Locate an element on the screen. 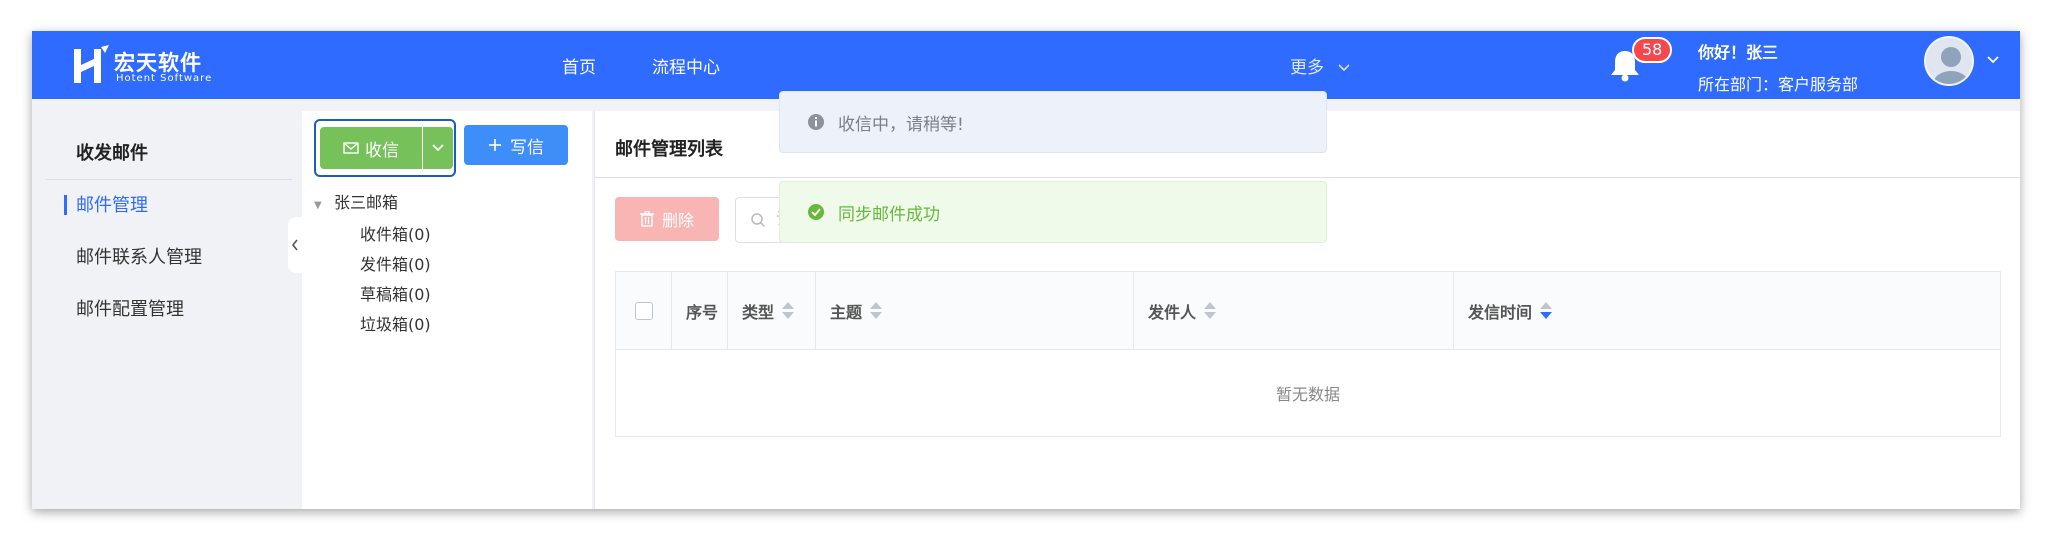 The image size is (2052, 541). page-title: 邮件管理列表 is located at coordinates (669, 149).